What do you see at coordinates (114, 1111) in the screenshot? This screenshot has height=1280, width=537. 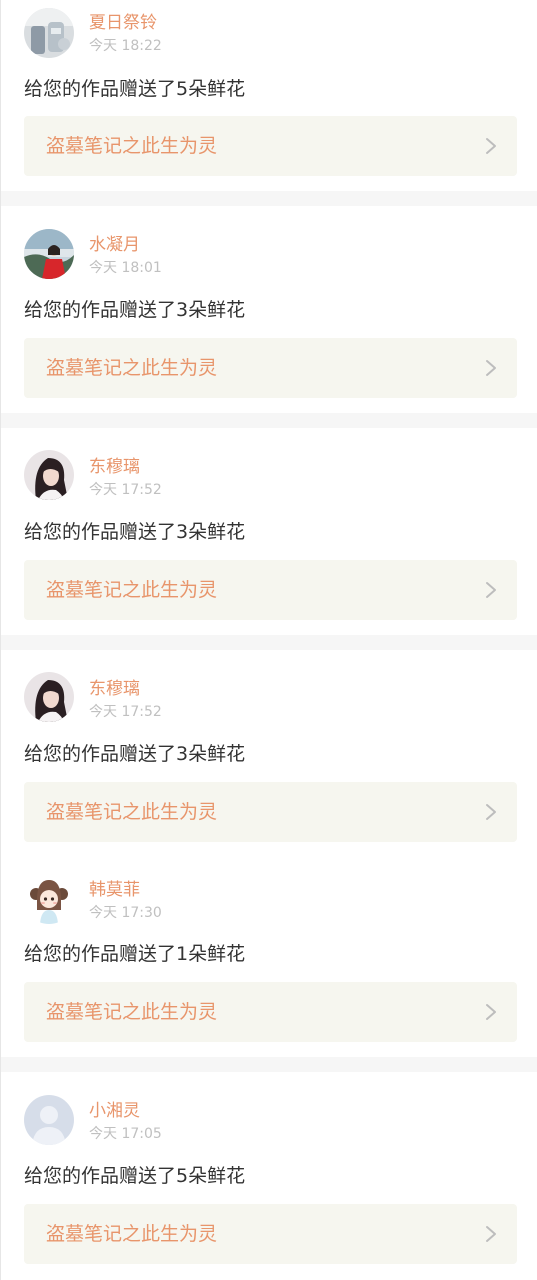 I see `username: 小湘灵` at bounding box center [114, 1111].